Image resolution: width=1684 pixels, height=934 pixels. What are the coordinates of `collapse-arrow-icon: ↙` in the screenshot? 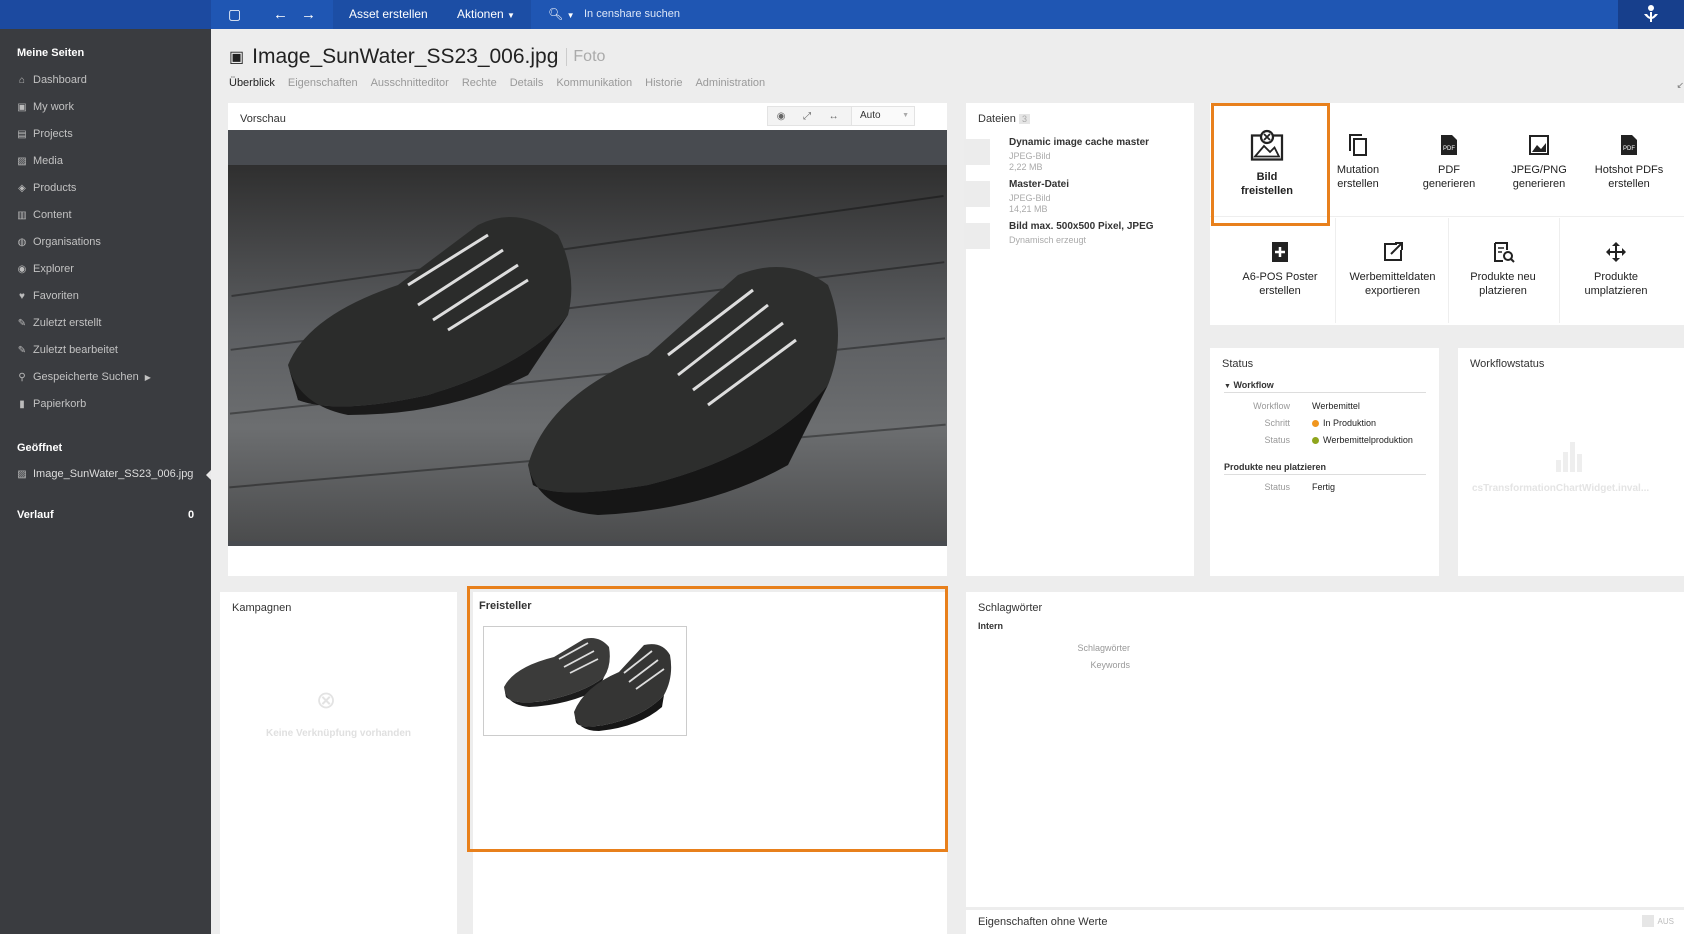 It's located at (1680, 85).